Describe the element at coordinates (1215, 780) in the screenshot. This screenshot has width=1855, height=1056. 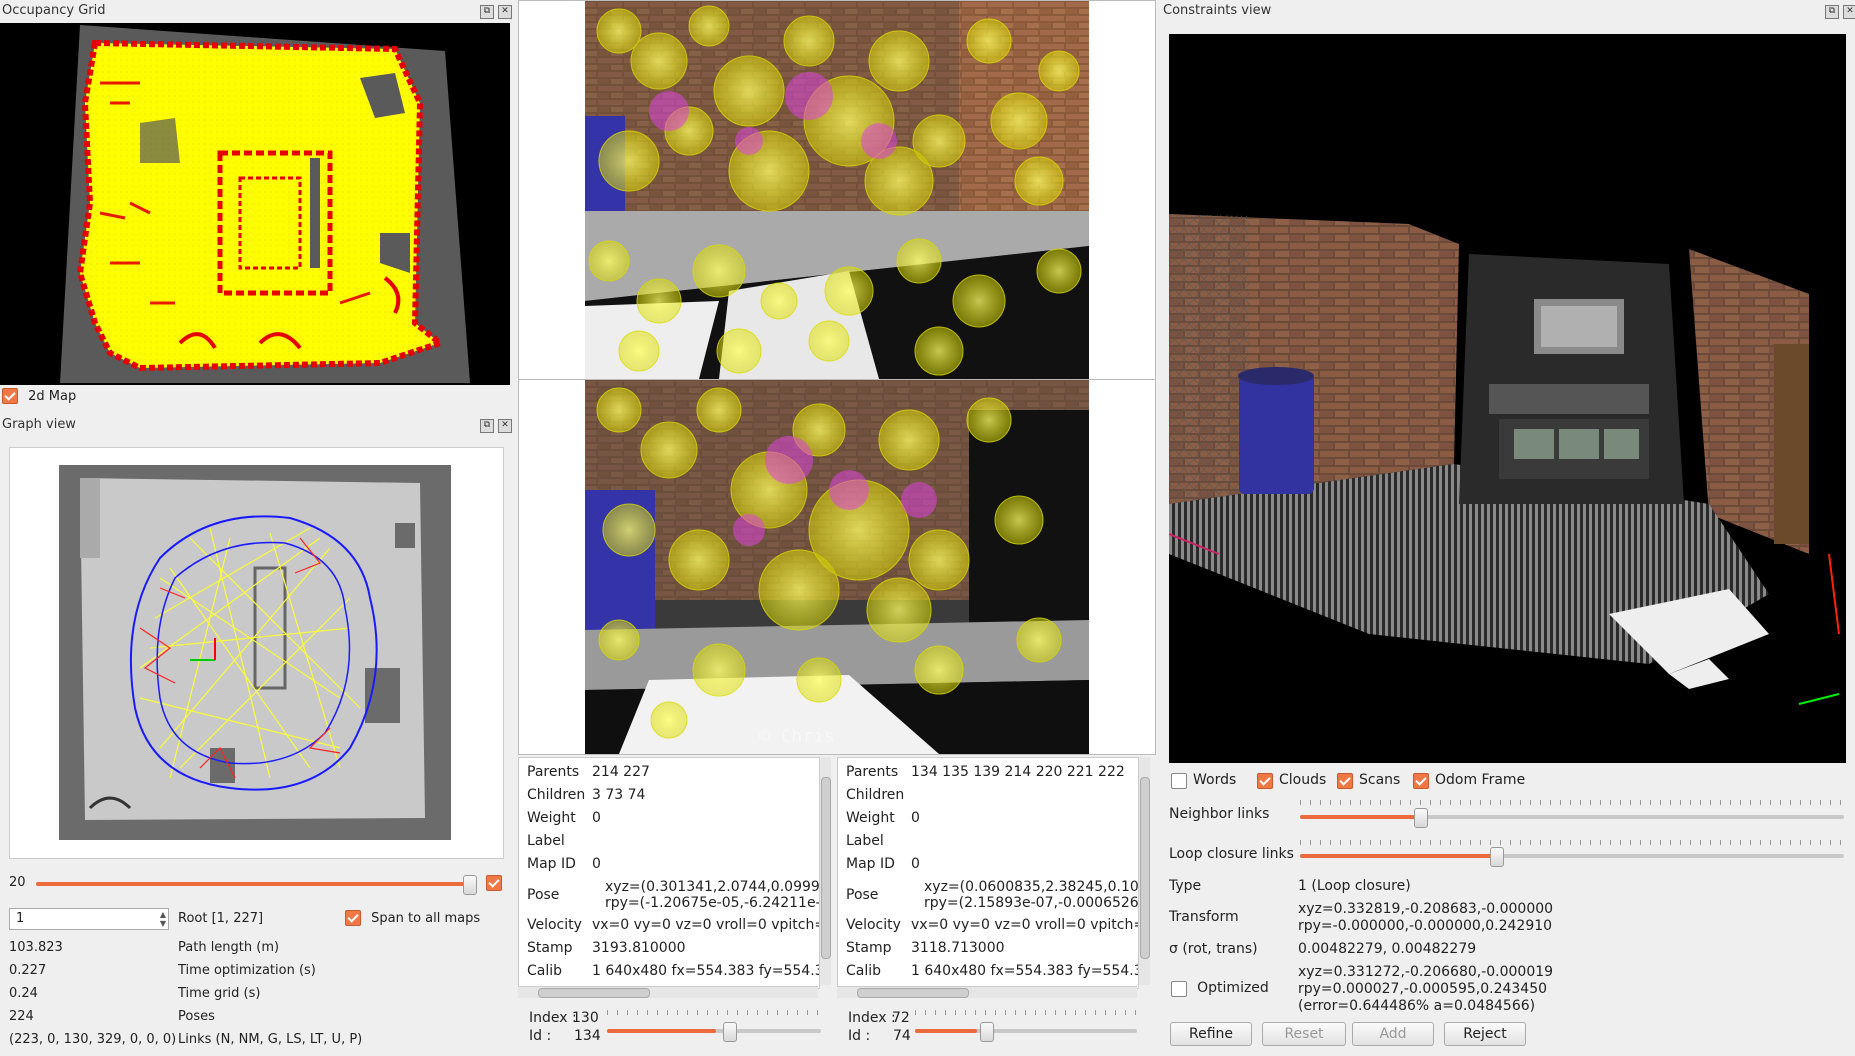
I see `checkbox-label: Words` at that location.